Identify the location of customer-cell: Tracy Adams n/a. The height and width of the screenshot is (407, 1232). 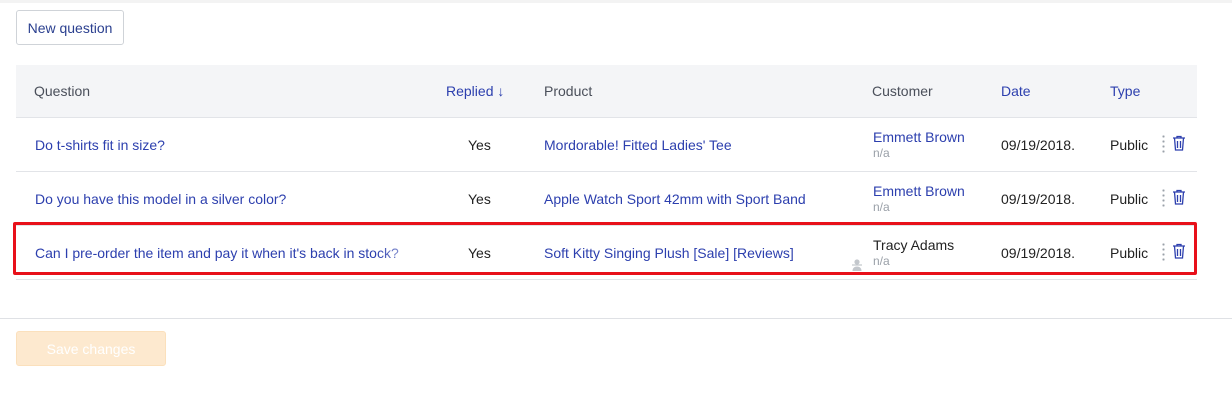
(913, 252).